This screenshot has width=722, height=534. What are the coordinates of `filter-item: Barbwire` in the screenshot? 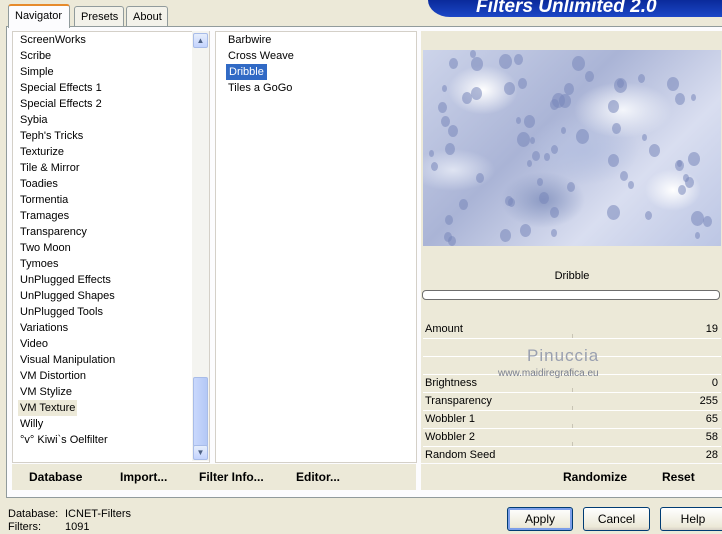 It's located at (249, 40).